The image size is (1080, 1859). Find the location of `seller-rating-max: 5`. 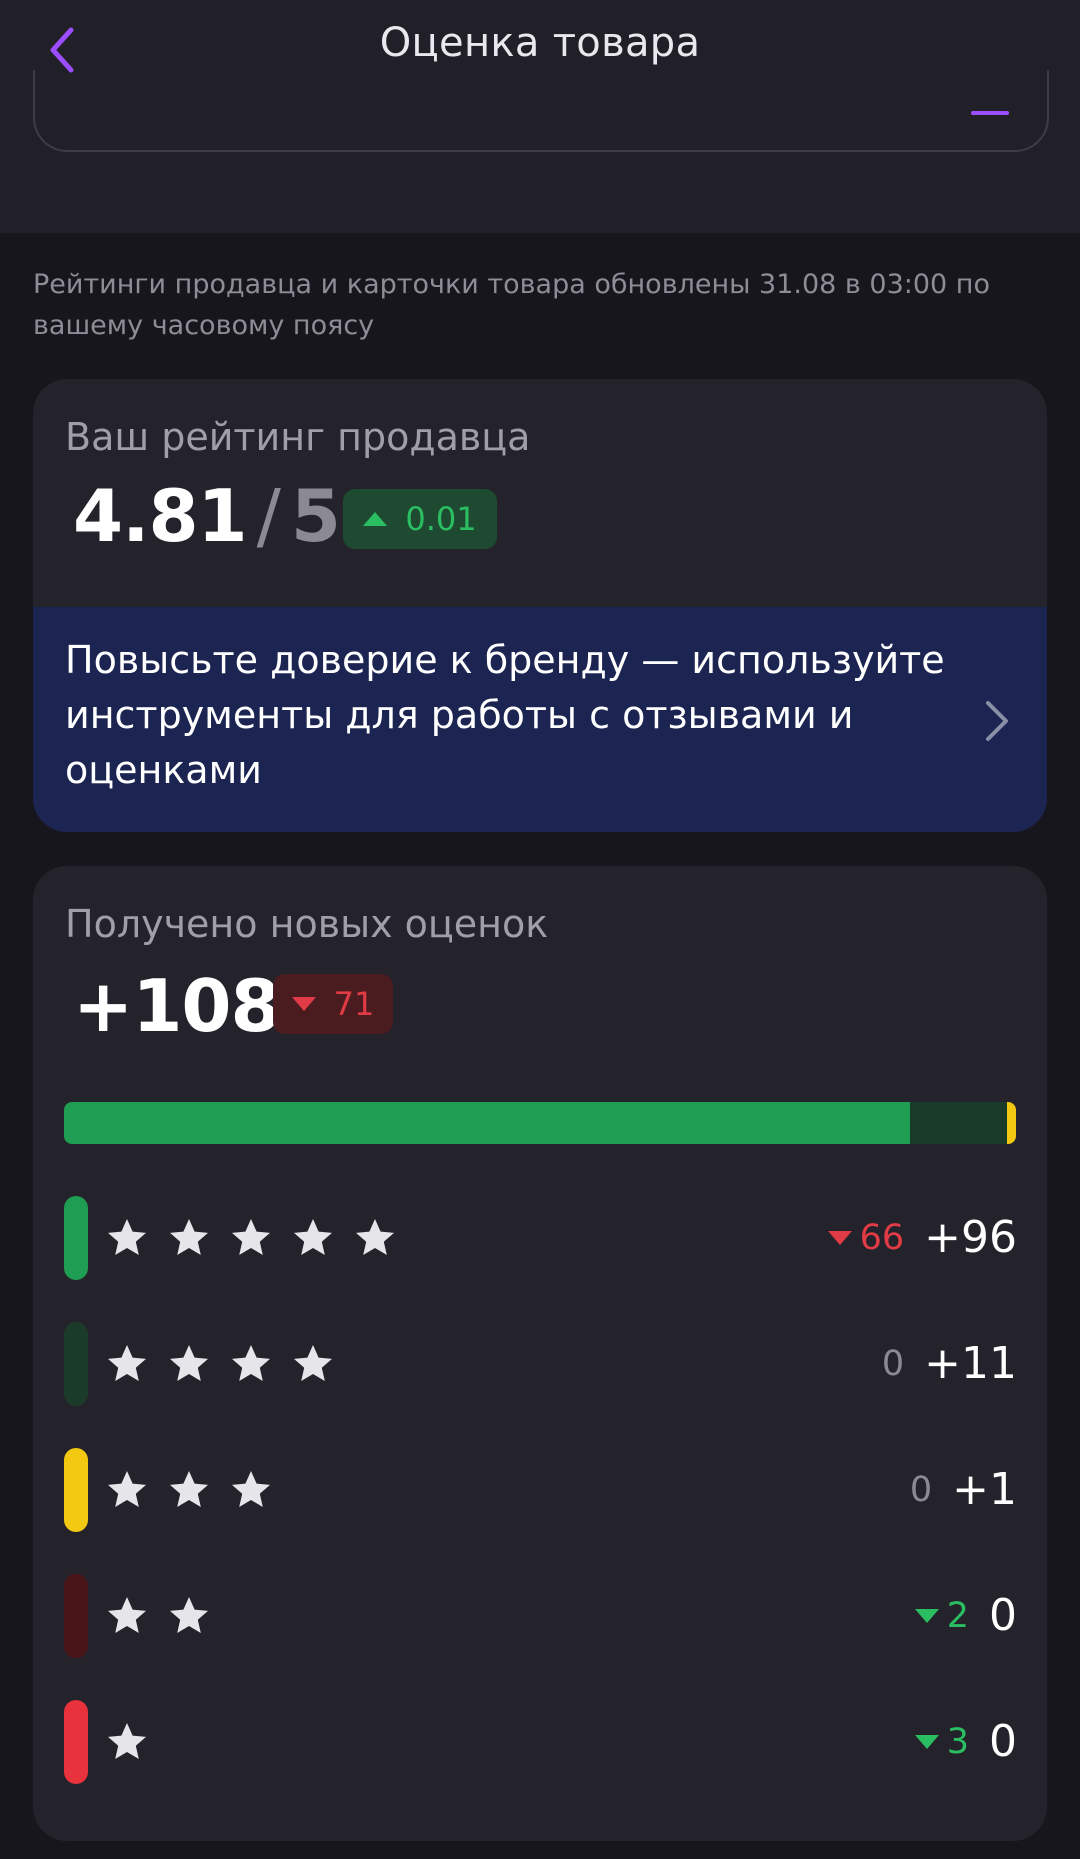

seller-rating-max: 5 is located at coordinates (316, 516).